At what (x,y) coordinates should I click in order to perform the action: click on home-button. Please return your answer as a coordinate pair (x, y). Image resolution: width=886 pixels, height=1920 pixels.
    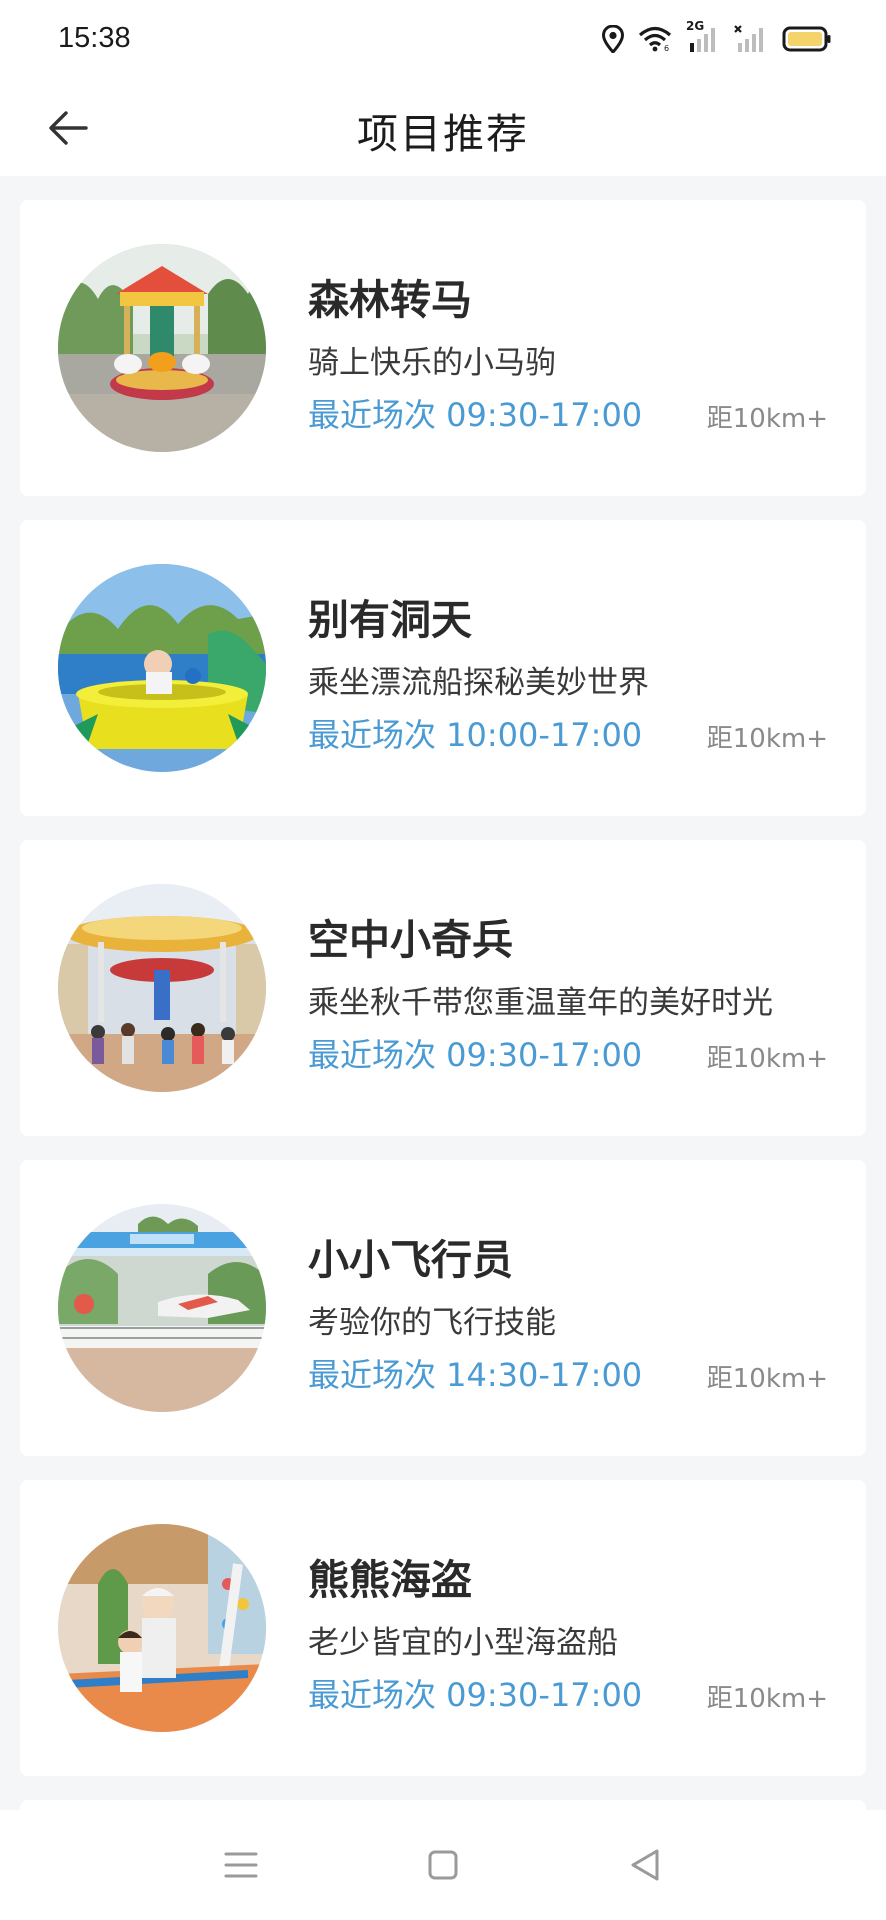
    Looking at the image, I should click on (443, 1865).